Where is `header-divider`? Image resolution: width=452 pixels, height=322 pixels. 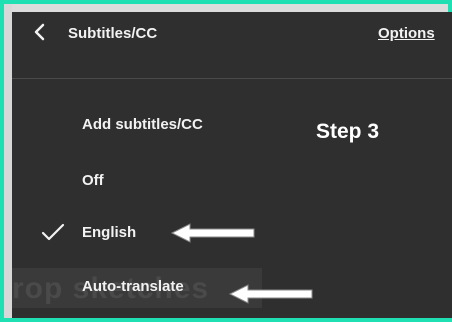 header-divider is located at coordinates (232, 78).